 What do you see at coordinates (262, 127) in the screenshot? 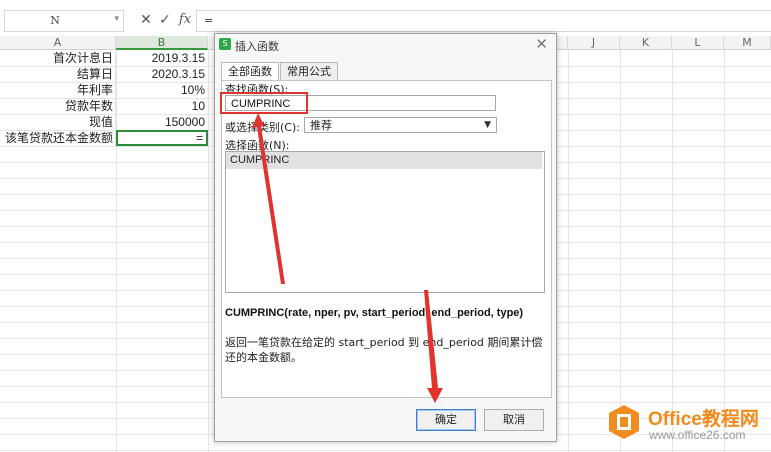
I see `category-label: 或选择类别(C):` at bounding box center [262, 127].